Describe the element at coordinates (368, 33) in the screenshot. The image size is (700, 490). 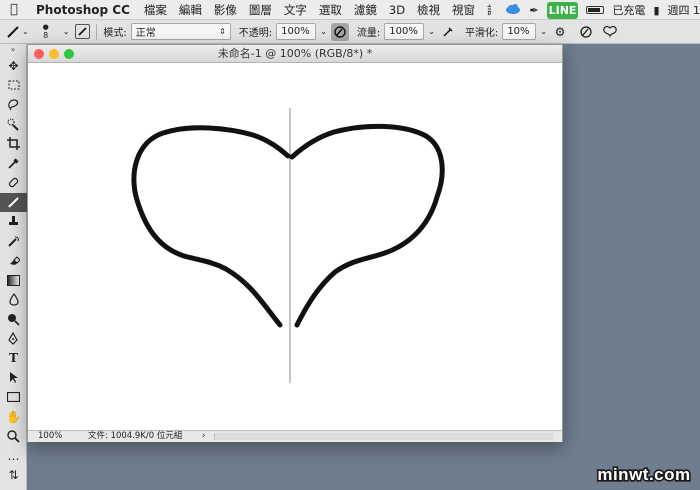
I see `flow-label: 流量:` at that location.